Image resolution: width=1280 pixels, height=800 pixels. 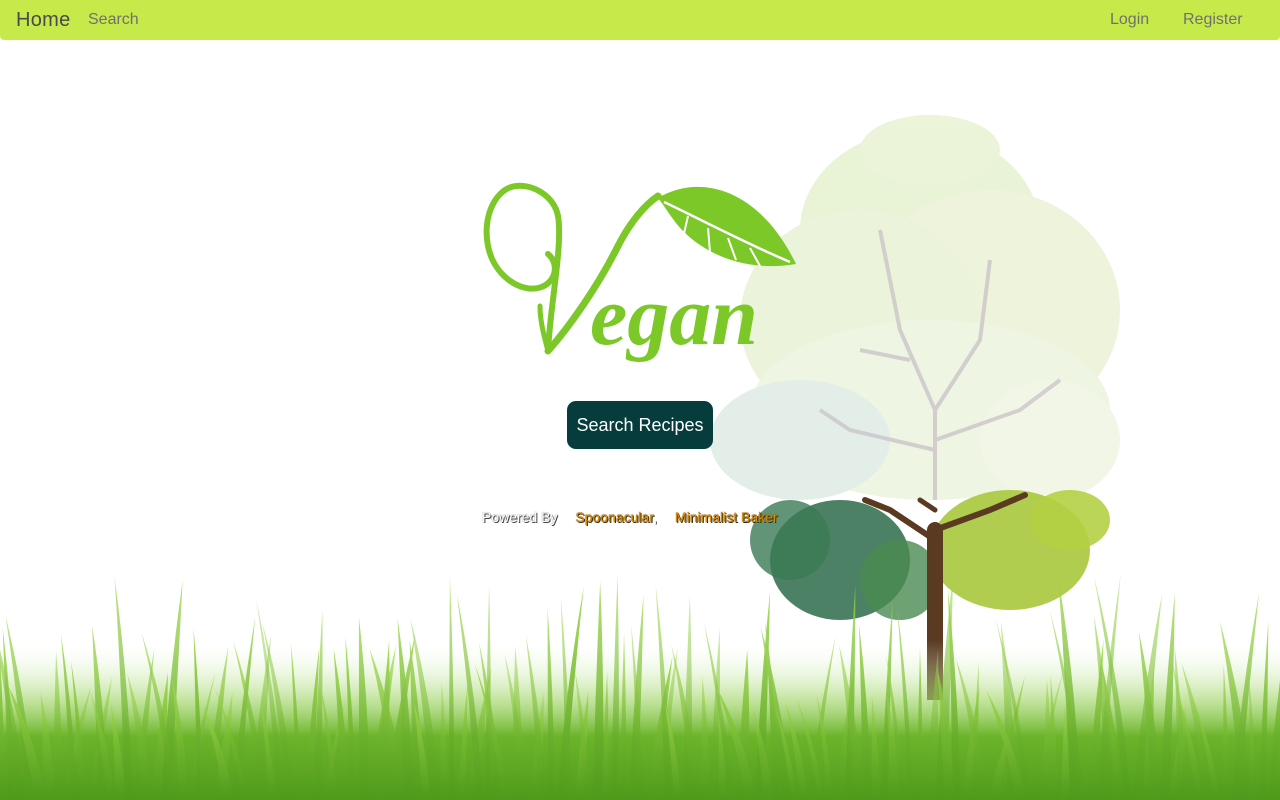 What do you see at coordinates (727, 226) in the screenshot?
I see `leaf-icon` at bounding box center [727, 226].